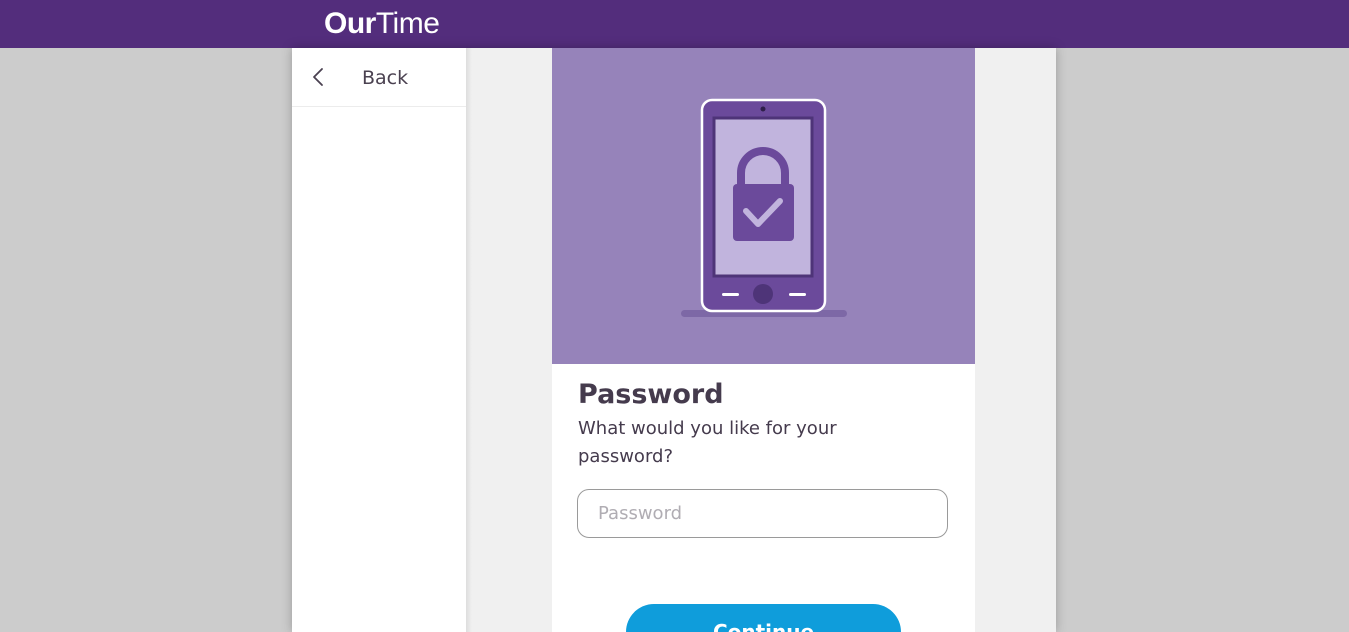 Image resolution: width=1349 pixels, height=632 pixels. I want to click on sidebar-divider, so click(469, 340).